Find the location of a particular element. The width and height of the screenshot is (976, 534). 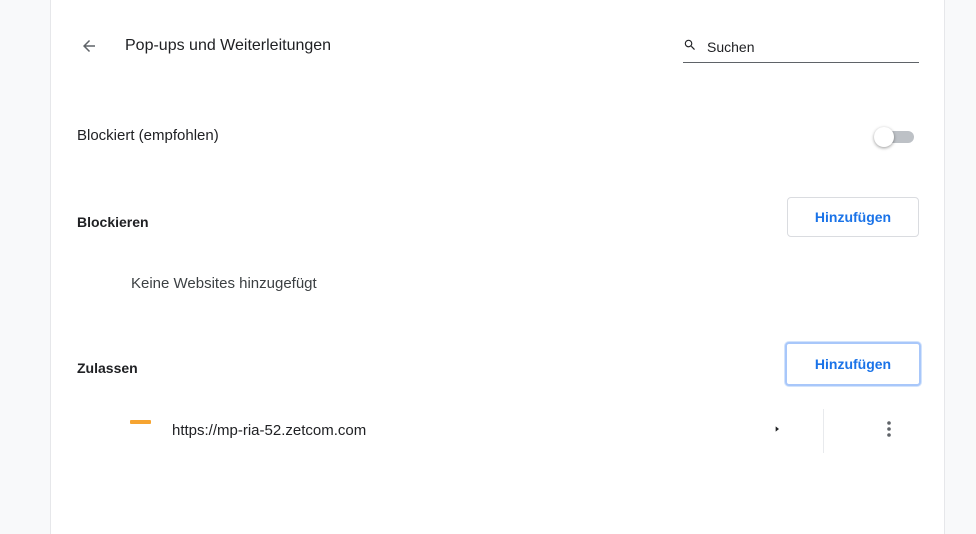

search-input is located at coordinates (812, 47).